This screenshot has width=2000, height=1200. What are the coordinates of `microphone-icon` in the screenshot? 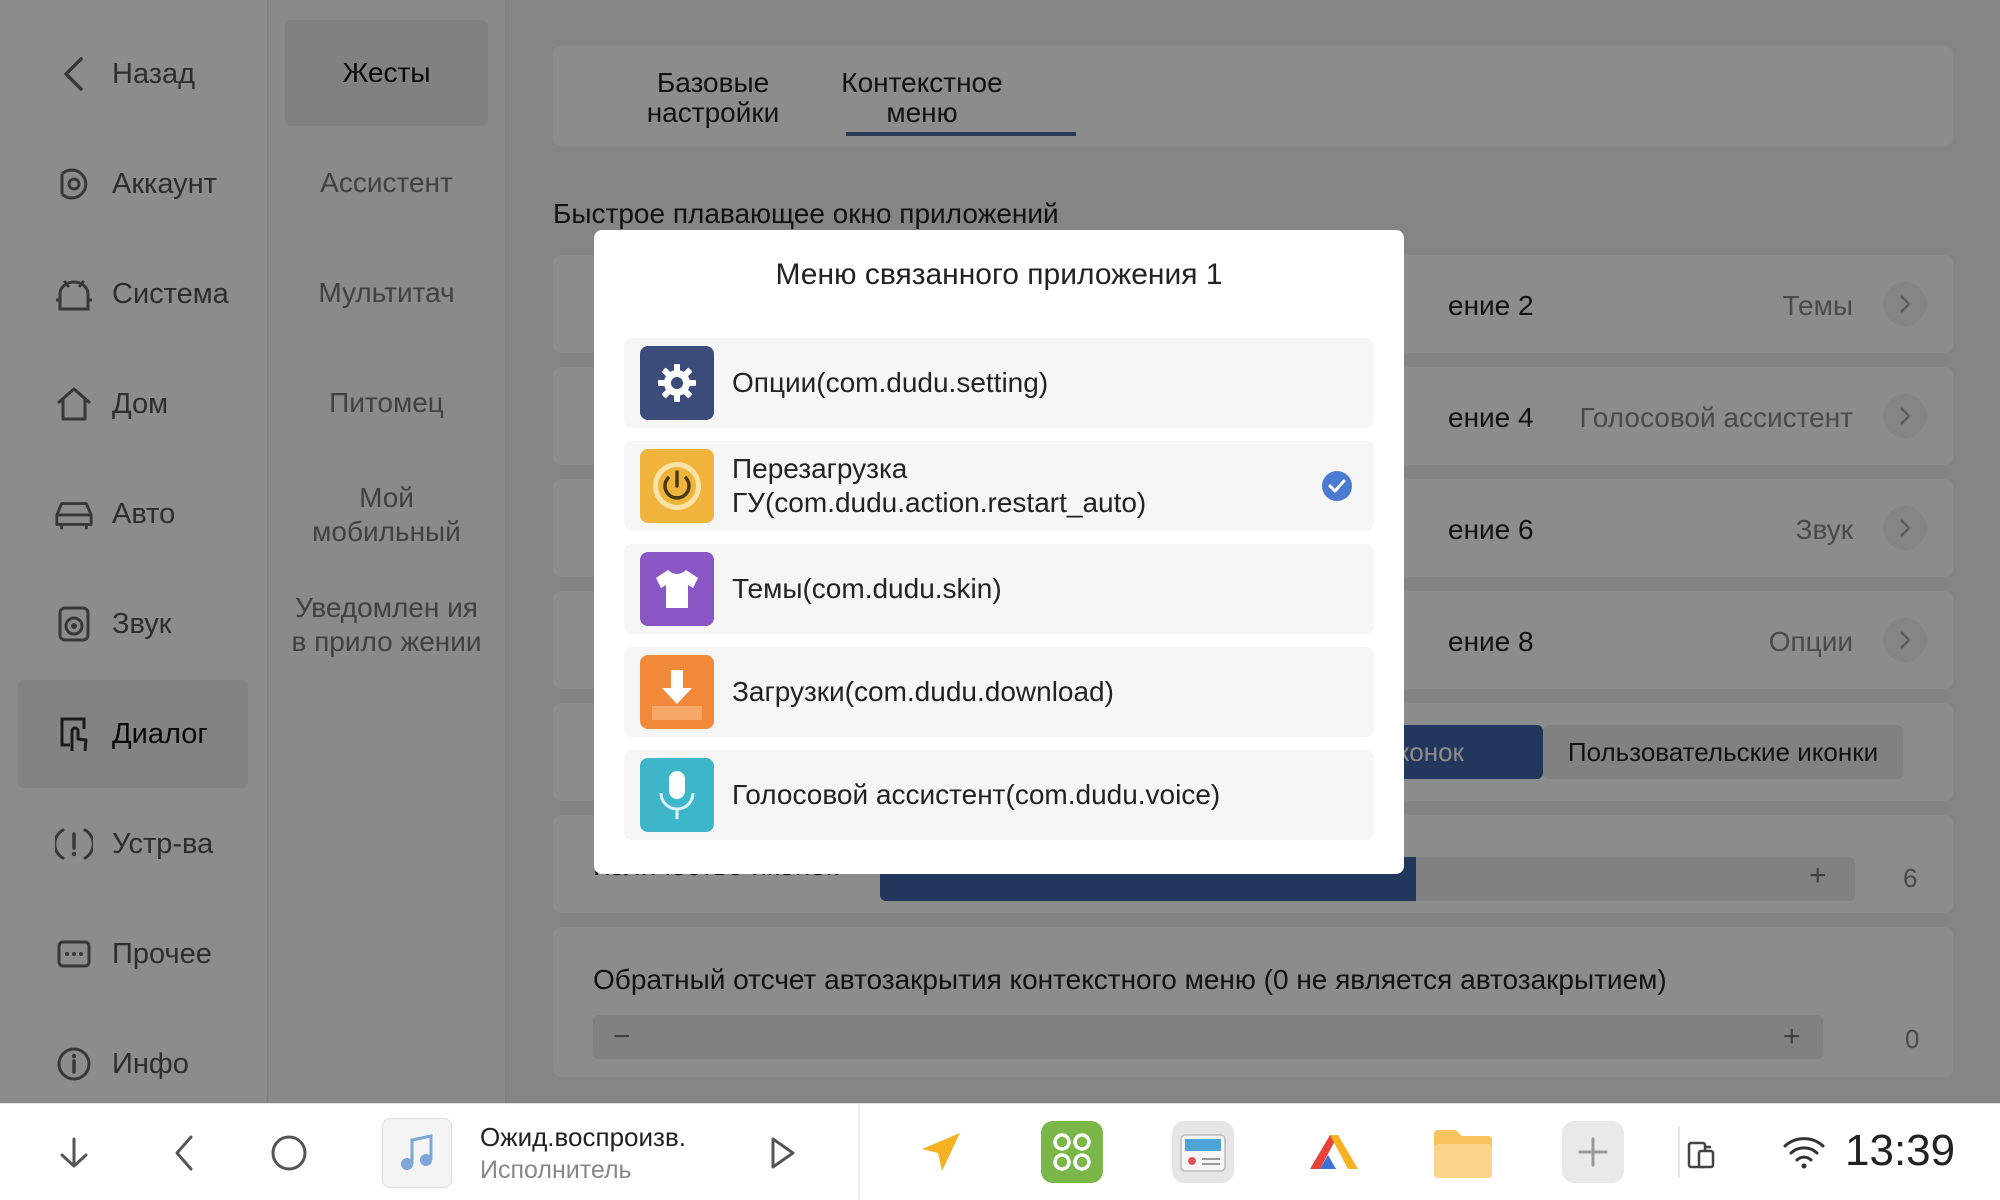 It's located at (677, 795).